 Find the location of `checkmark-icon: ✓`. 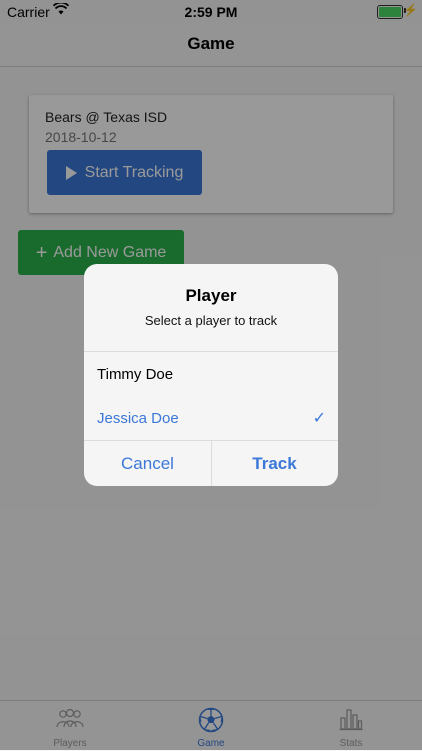

checkmark-icon: ✓ is located at coordinates (319, 418).